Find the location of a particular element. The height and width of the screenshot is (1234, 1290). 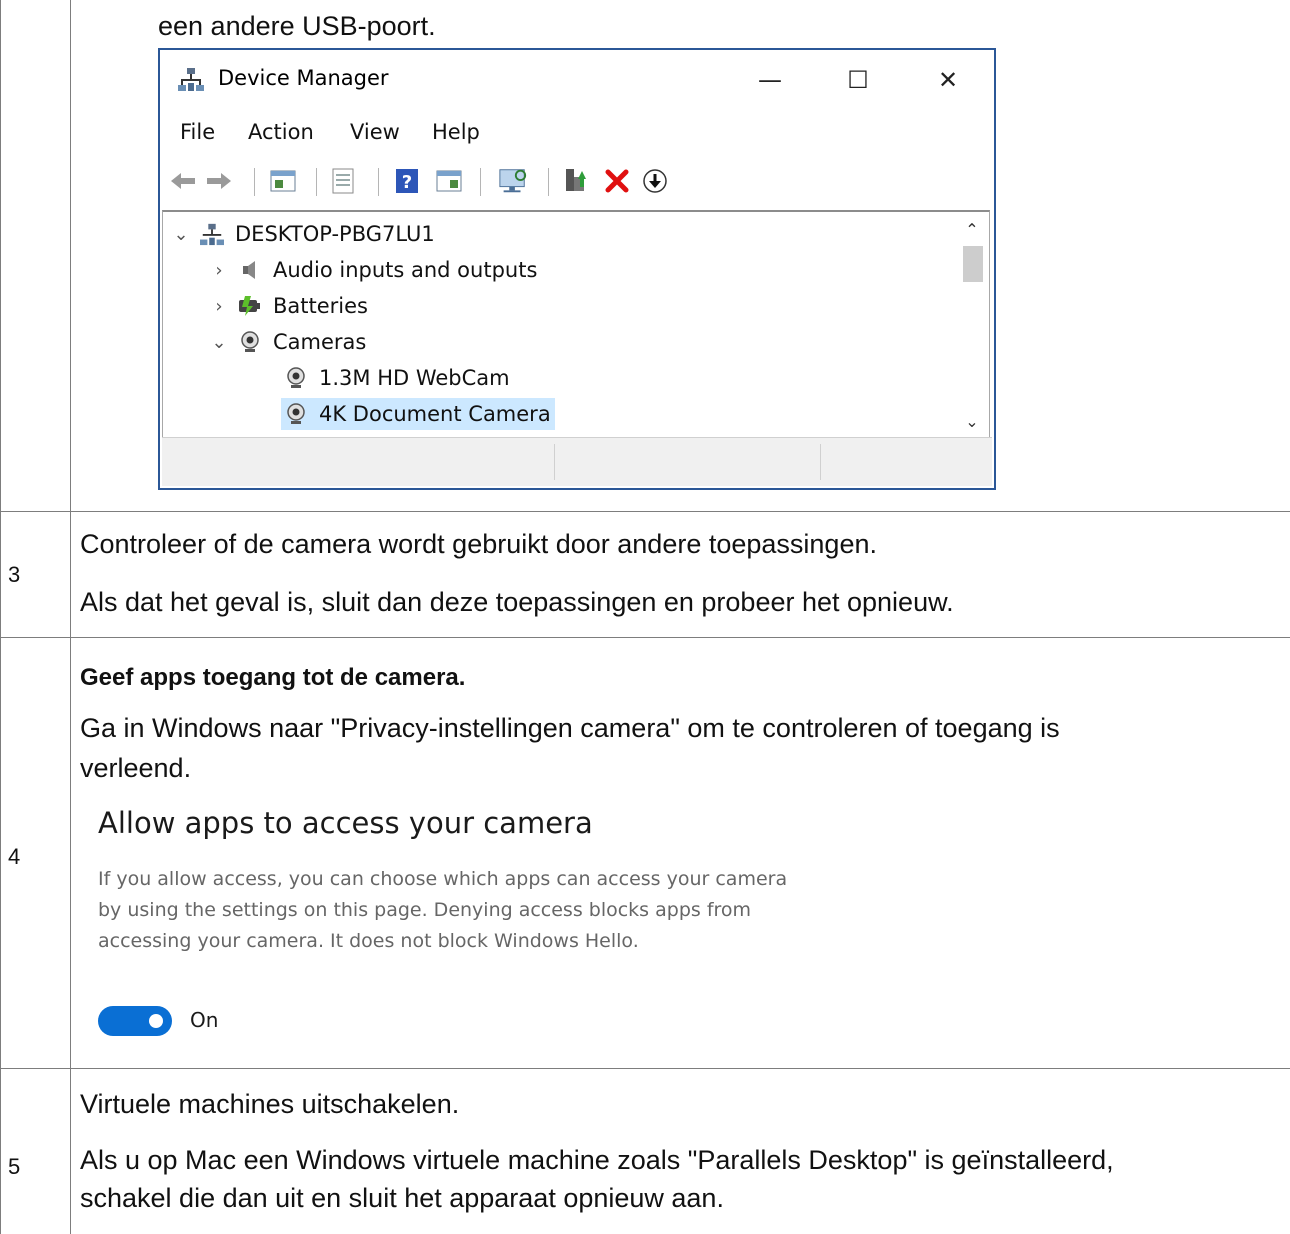

tree-item-label: Audio inputs and outputs is located at coordinates (405, 270).